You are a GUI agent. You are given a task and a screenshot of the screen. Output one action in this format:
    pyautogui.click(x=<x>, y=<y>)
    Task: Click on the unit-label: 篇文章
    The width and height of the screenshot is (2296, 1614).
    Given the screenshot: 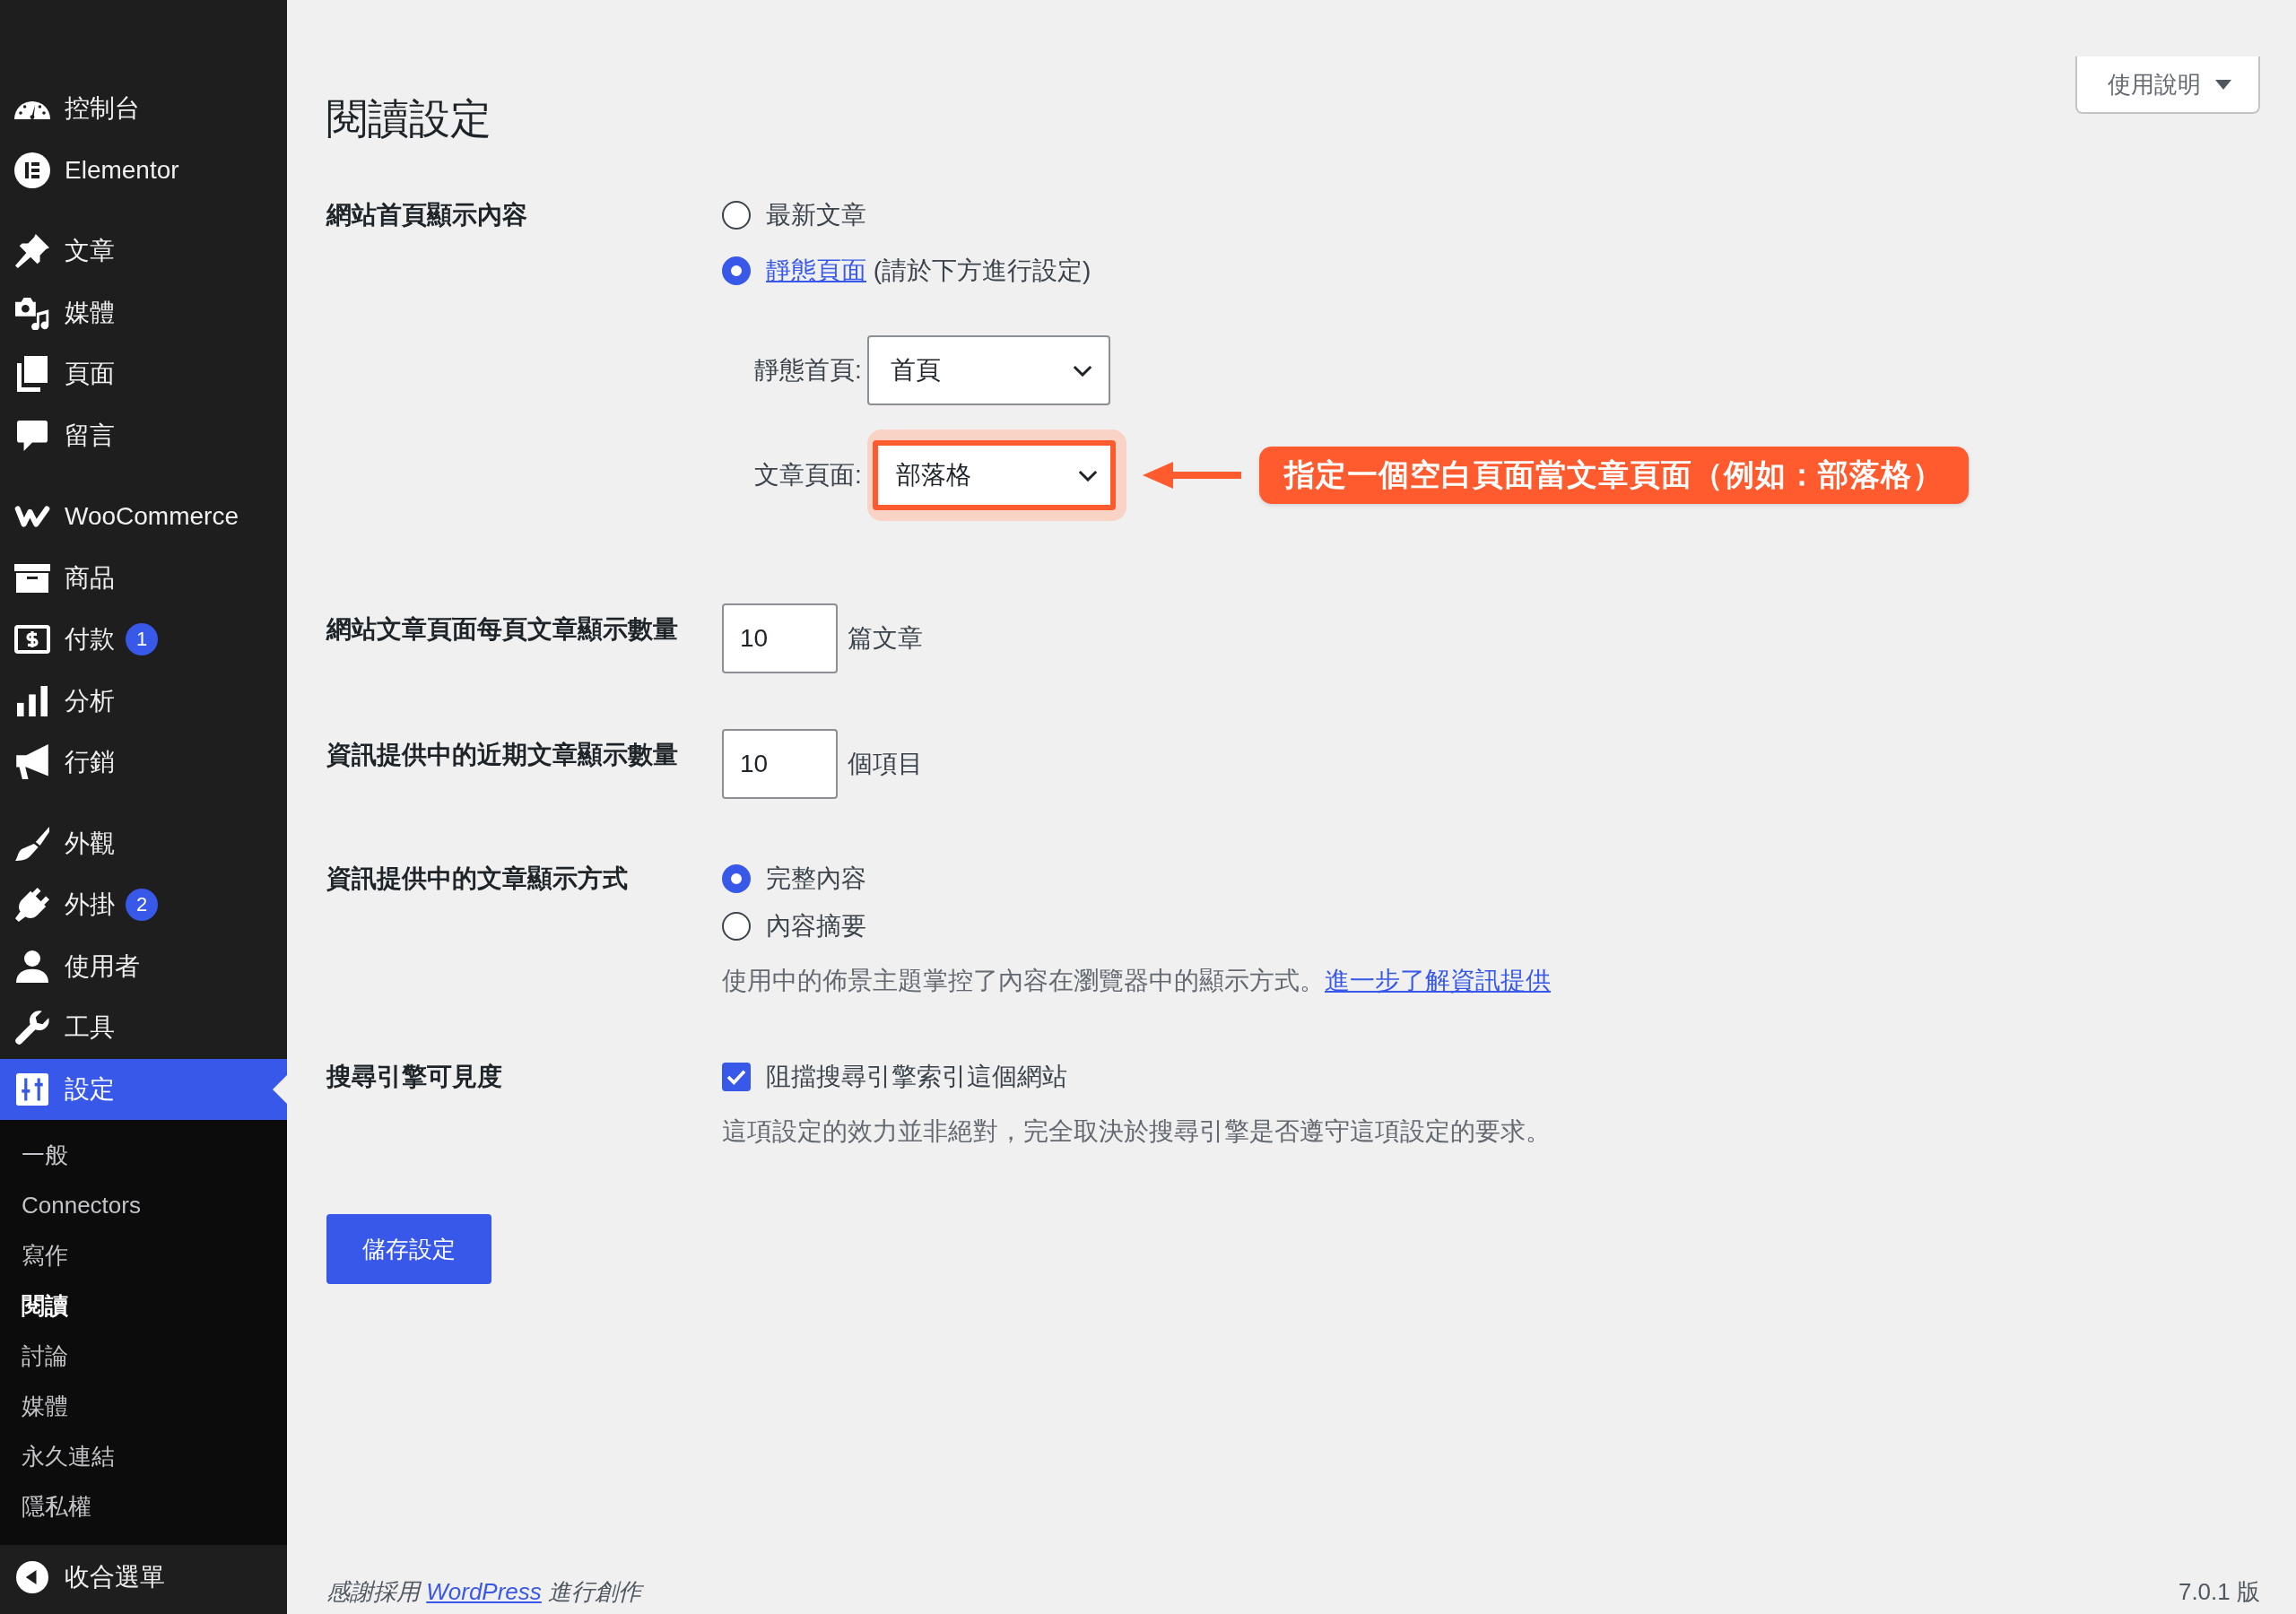 What is the action you would take?
    pyautogui.click(x=885, y=638)
    